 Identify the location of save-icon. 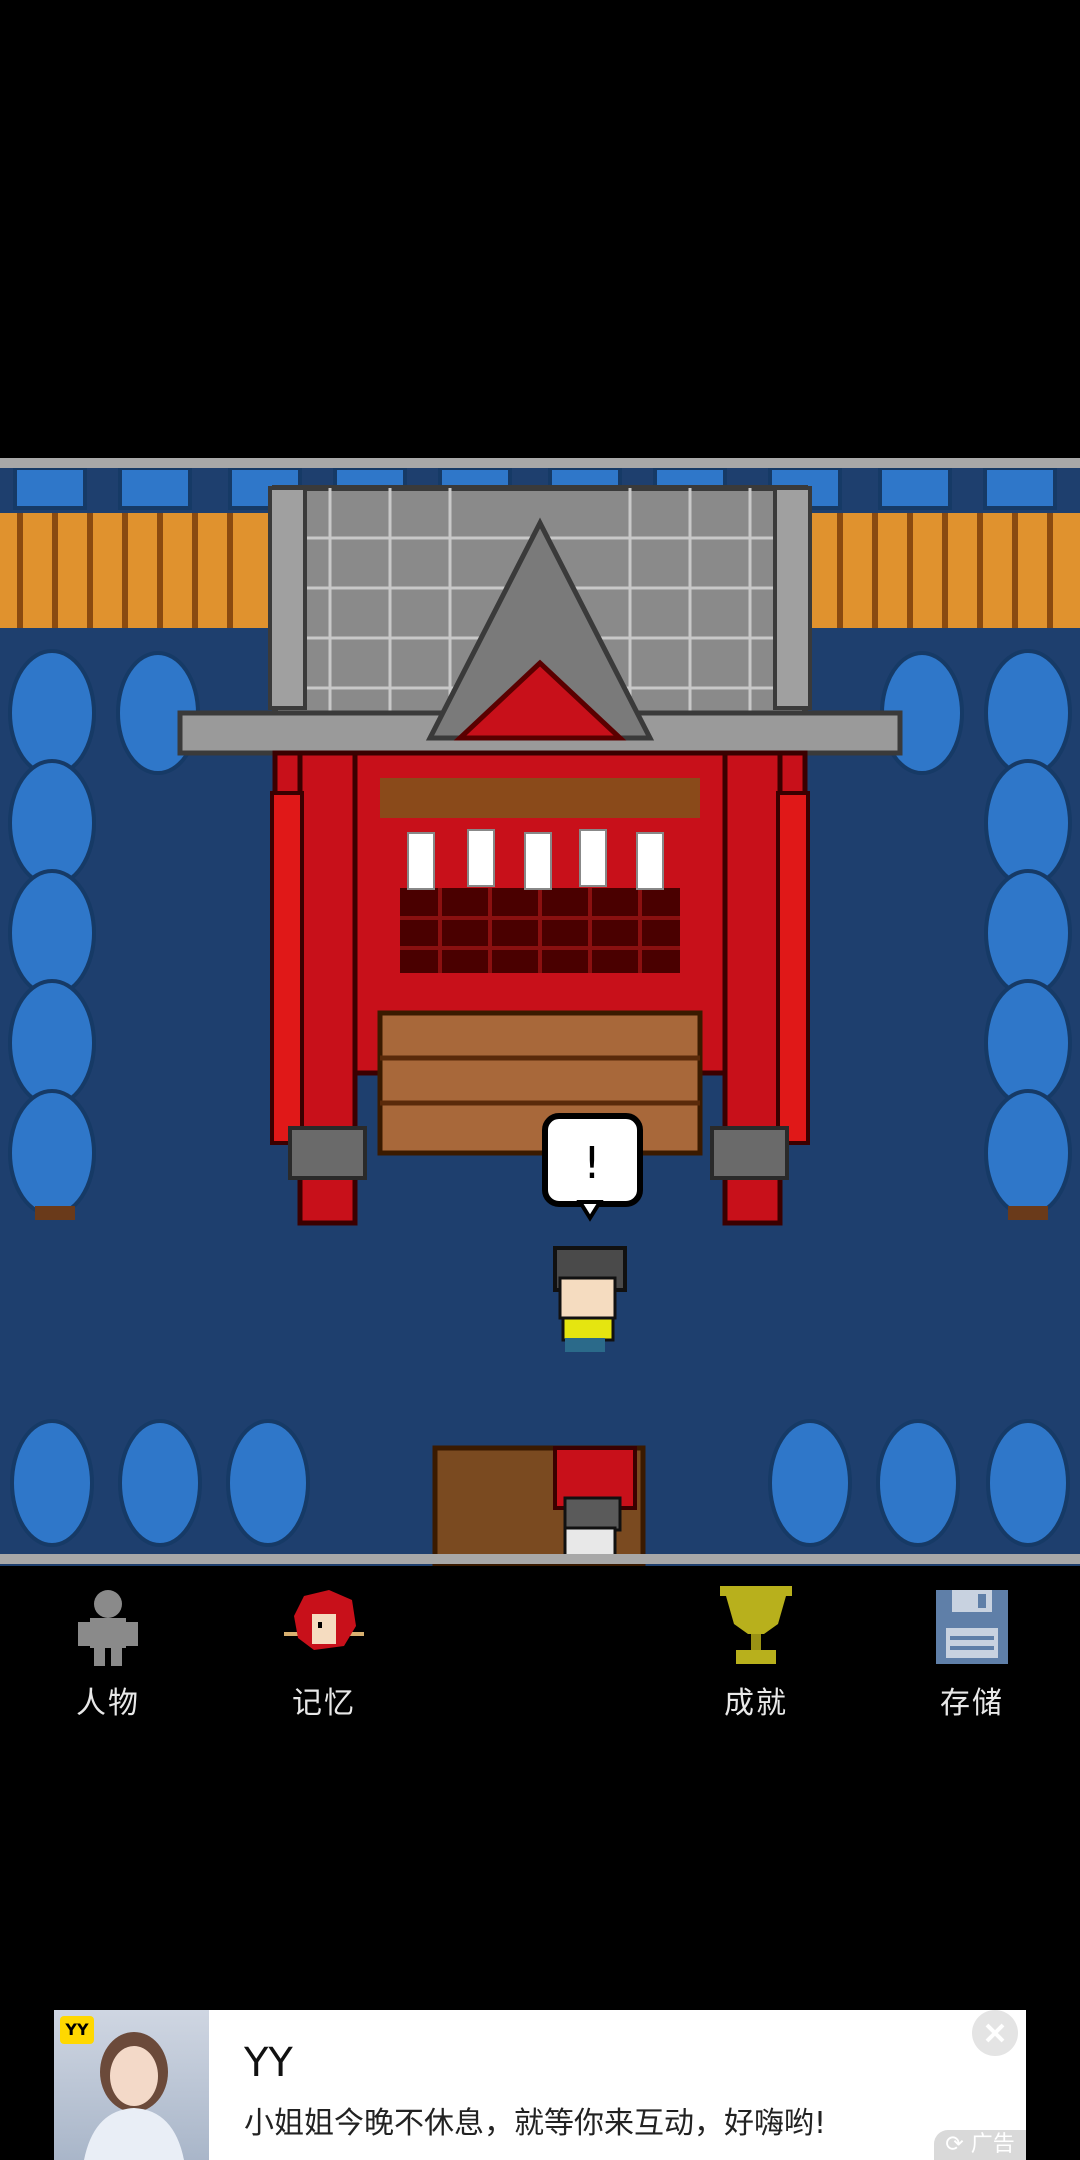
(972, 1627).